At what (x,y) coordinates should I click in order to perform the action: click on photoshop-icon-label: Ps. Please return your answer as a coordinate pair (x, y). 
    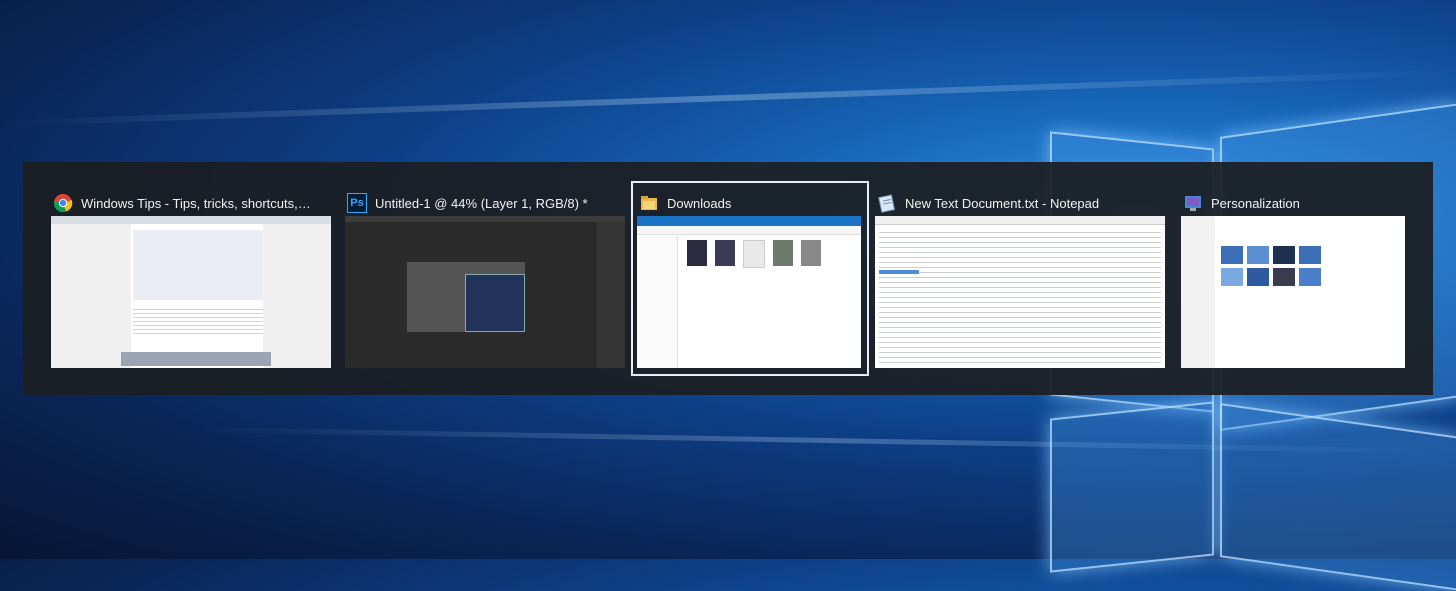
    Looking at the image, I should click on (357, 203).